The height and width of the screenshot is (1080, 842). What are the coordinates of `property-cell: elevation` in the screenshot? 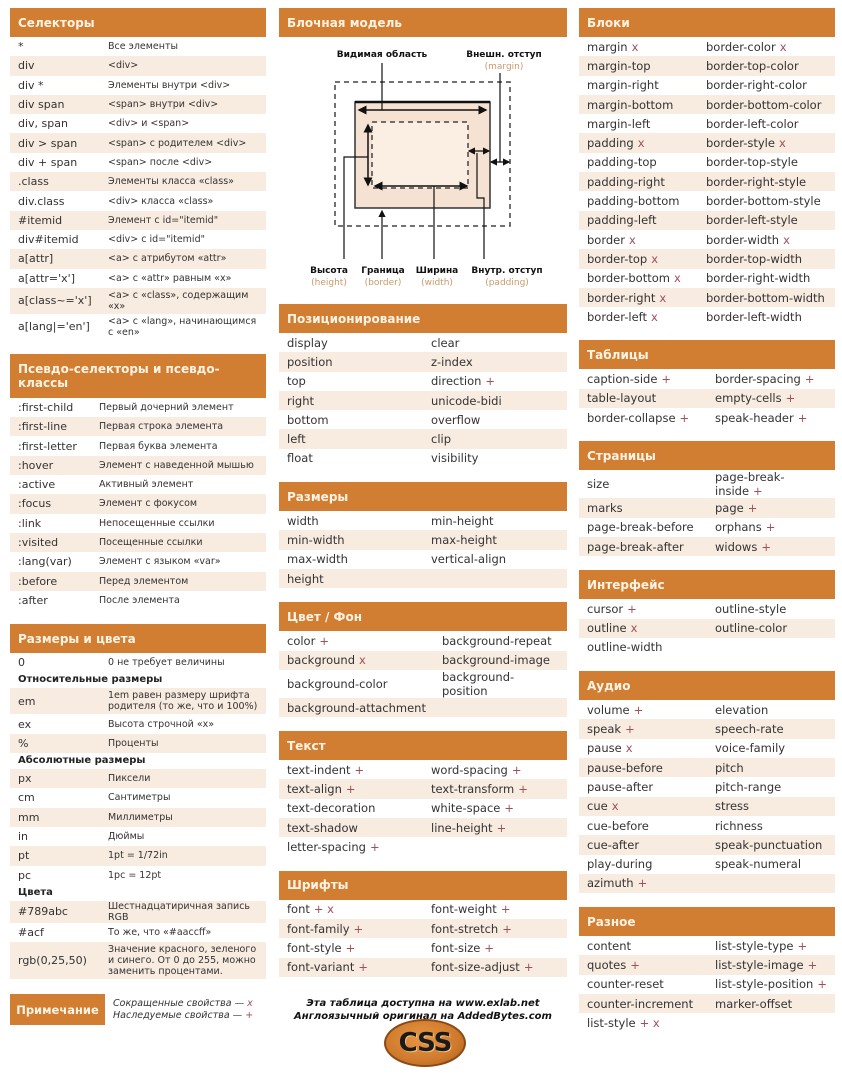 It's located at (741, 710).